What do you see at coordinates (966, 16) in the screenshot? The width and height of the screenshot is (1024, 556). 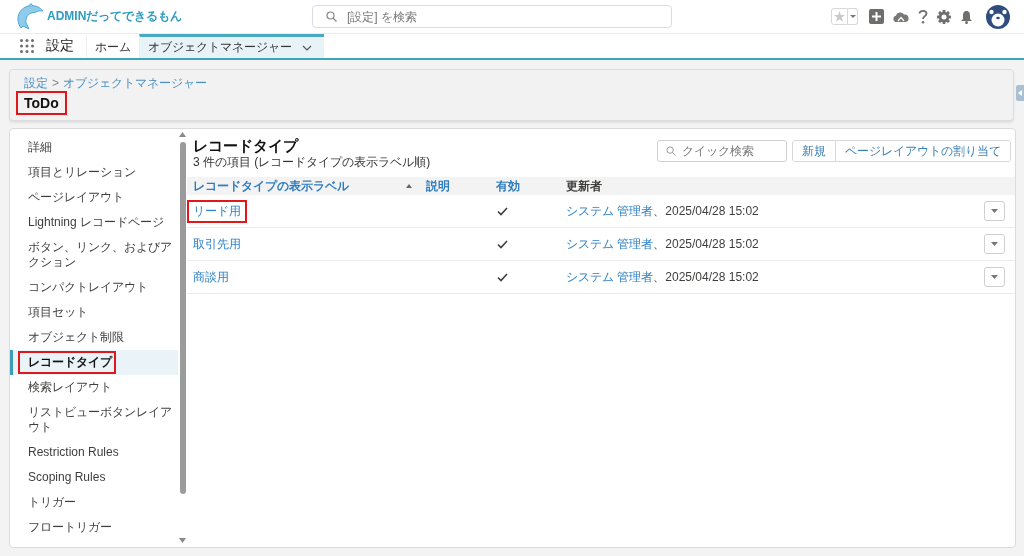 I see `notification-bell-icon` at bounding box center [966, 16].